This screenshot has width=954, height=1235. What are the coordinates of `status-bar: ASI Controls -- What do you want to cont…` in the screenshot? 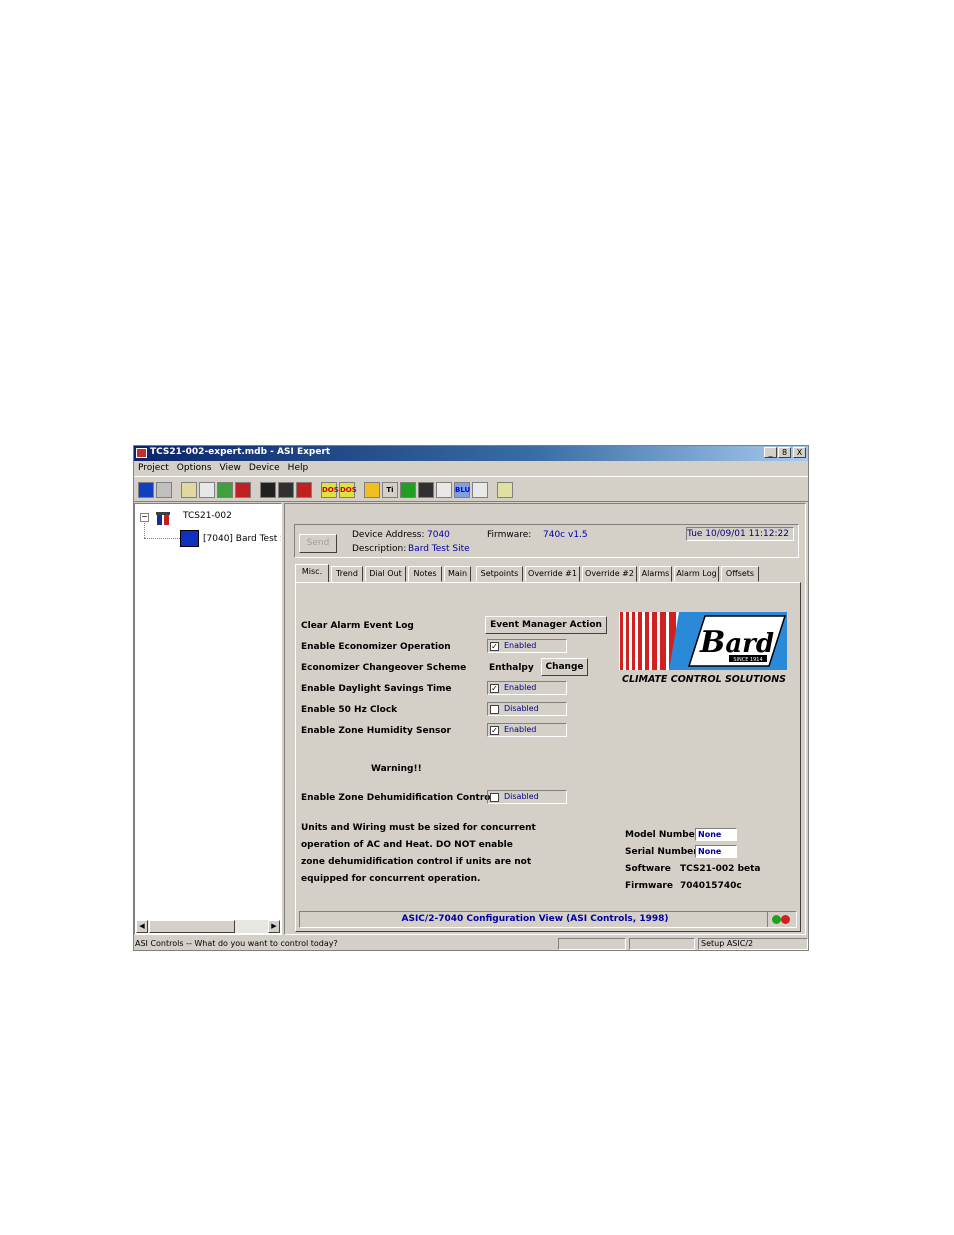 It's located at (471, 943).